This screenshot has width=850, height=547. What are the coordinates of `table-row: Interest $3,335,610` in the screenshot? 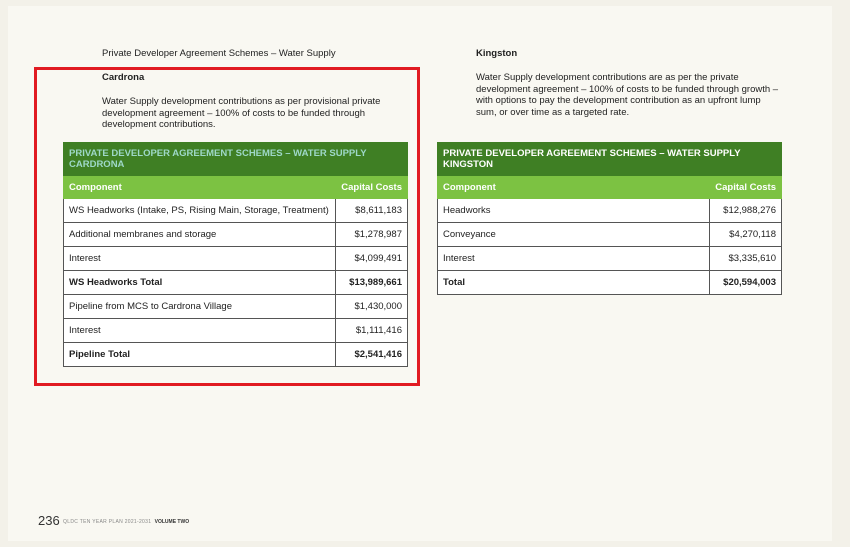 It's located at (609, 258).